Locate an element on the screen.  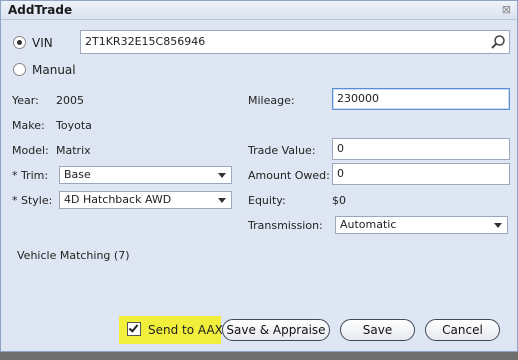
dialog-titlebar: AddTrade ⊠ is located at coordinates (259, 10).